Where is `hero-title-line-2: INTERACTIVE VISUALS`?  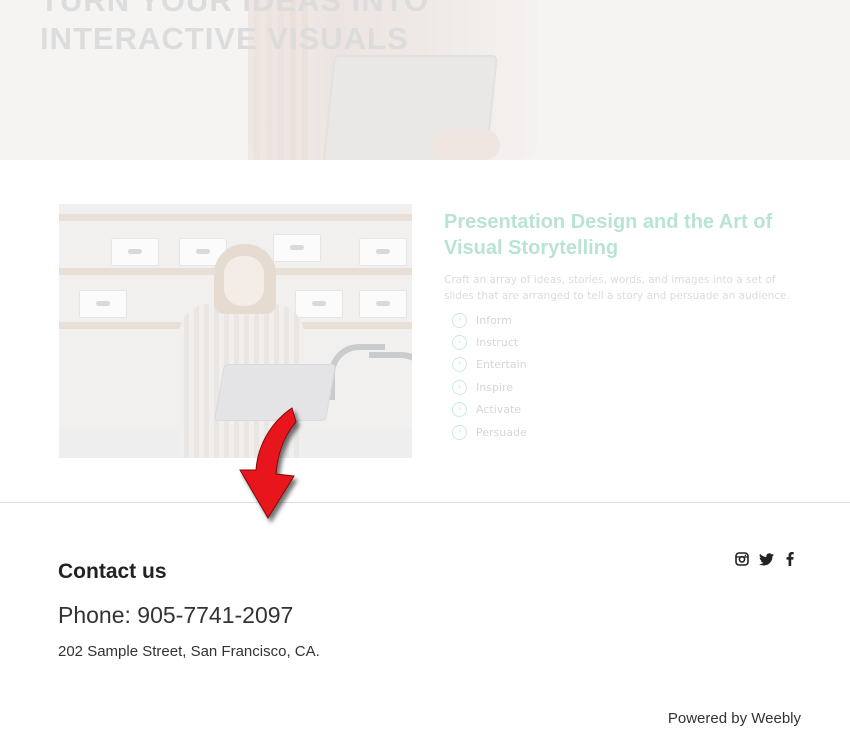 hero-title-line-2: INTERACTIVE VISUALS is located at coordinates (224, 38).